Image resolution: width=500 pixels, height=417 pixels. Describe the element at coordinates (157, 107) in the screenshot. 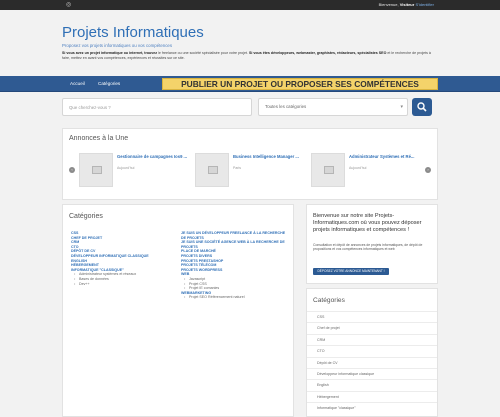

I see `search-input` at that location.